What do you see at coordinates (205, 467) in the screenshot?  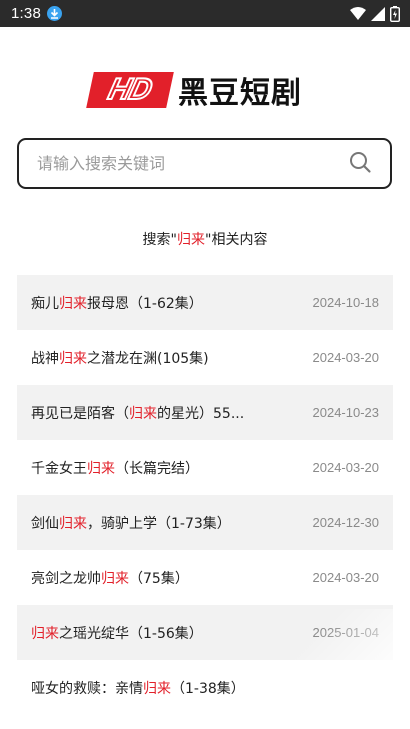 I see `result-row: 千金女王归来（长篇完结） 2024-03-20` at bounding box center [205, 467].